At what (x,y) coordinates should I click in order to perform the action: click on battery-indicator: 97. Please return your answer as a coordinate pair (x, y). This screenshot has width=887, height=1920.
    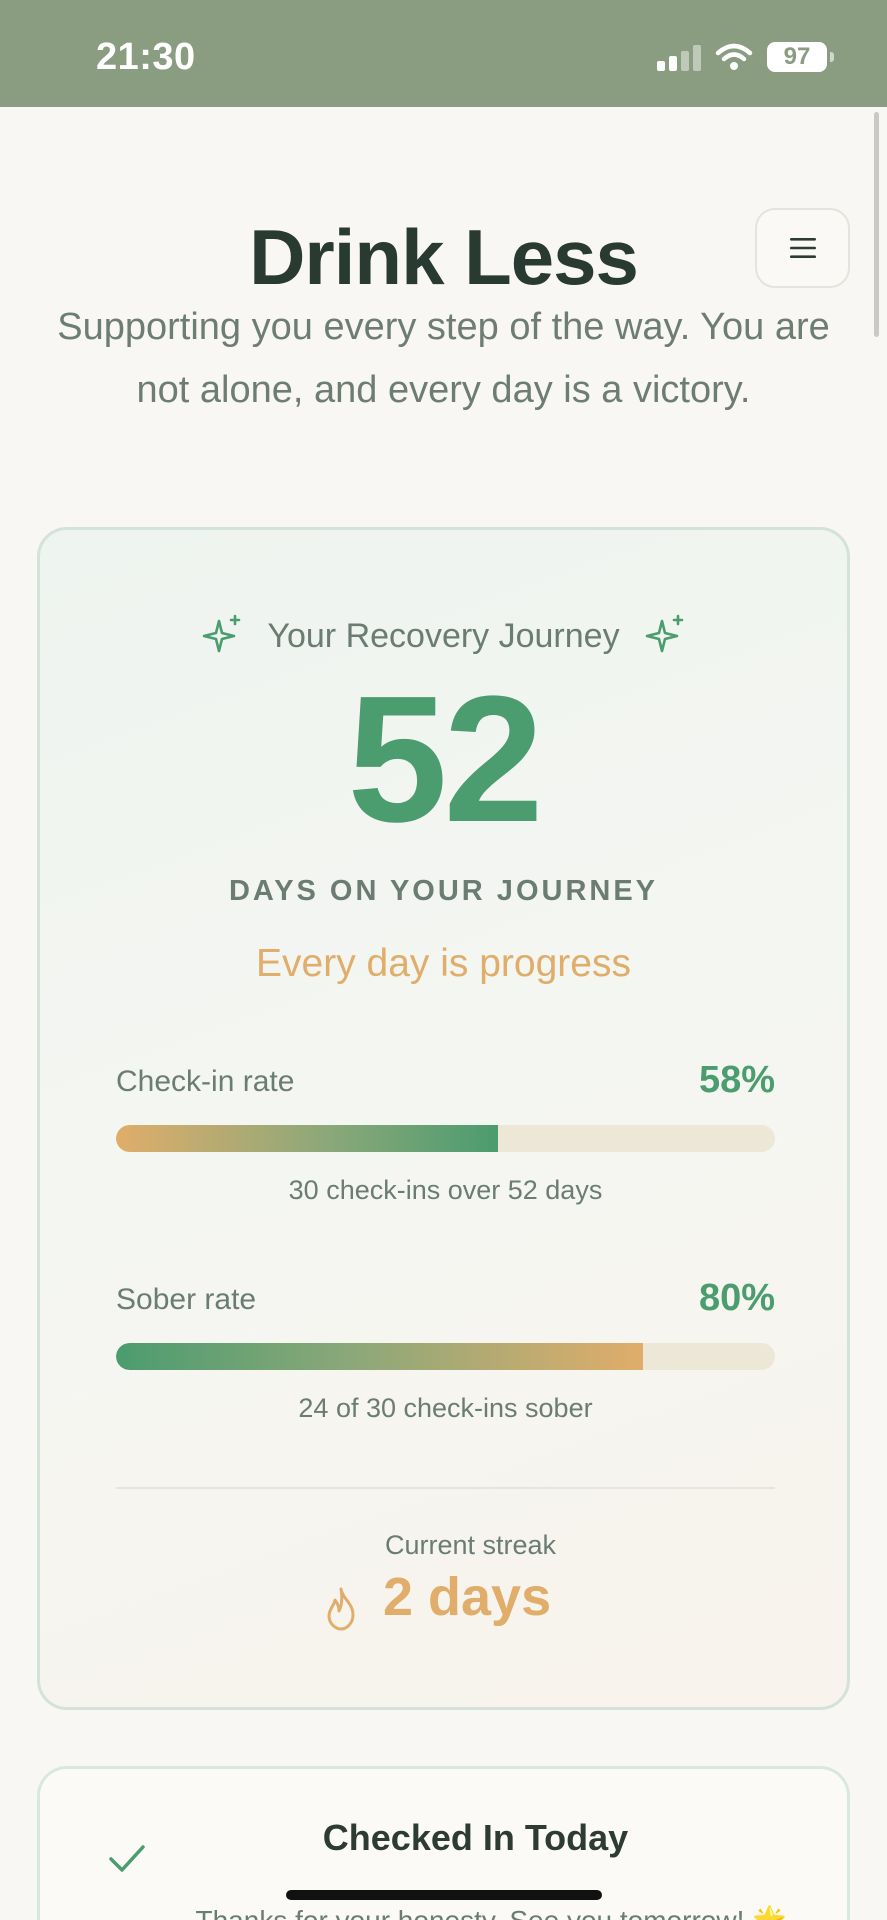
    Looking at the image, I should click on (800, 57).